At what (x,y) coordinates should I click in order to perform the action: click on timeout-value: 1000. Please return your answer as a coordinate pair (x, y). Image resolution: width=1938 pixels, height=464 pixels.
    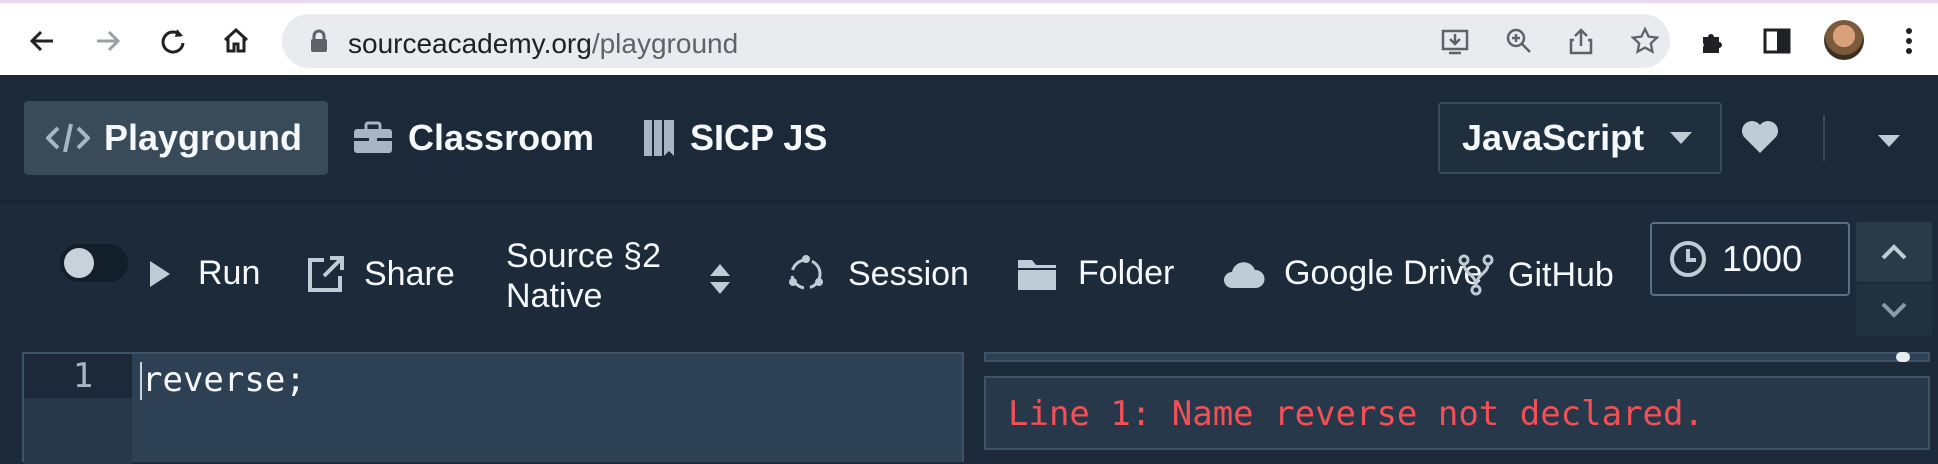
    Looking at the image, I should click on (1762, 258).